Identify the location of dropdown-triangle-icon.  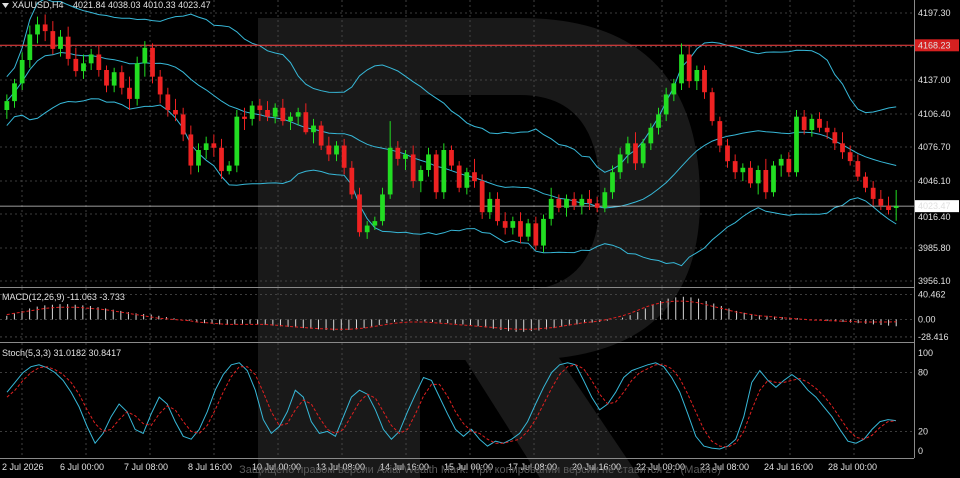
(5, 5).